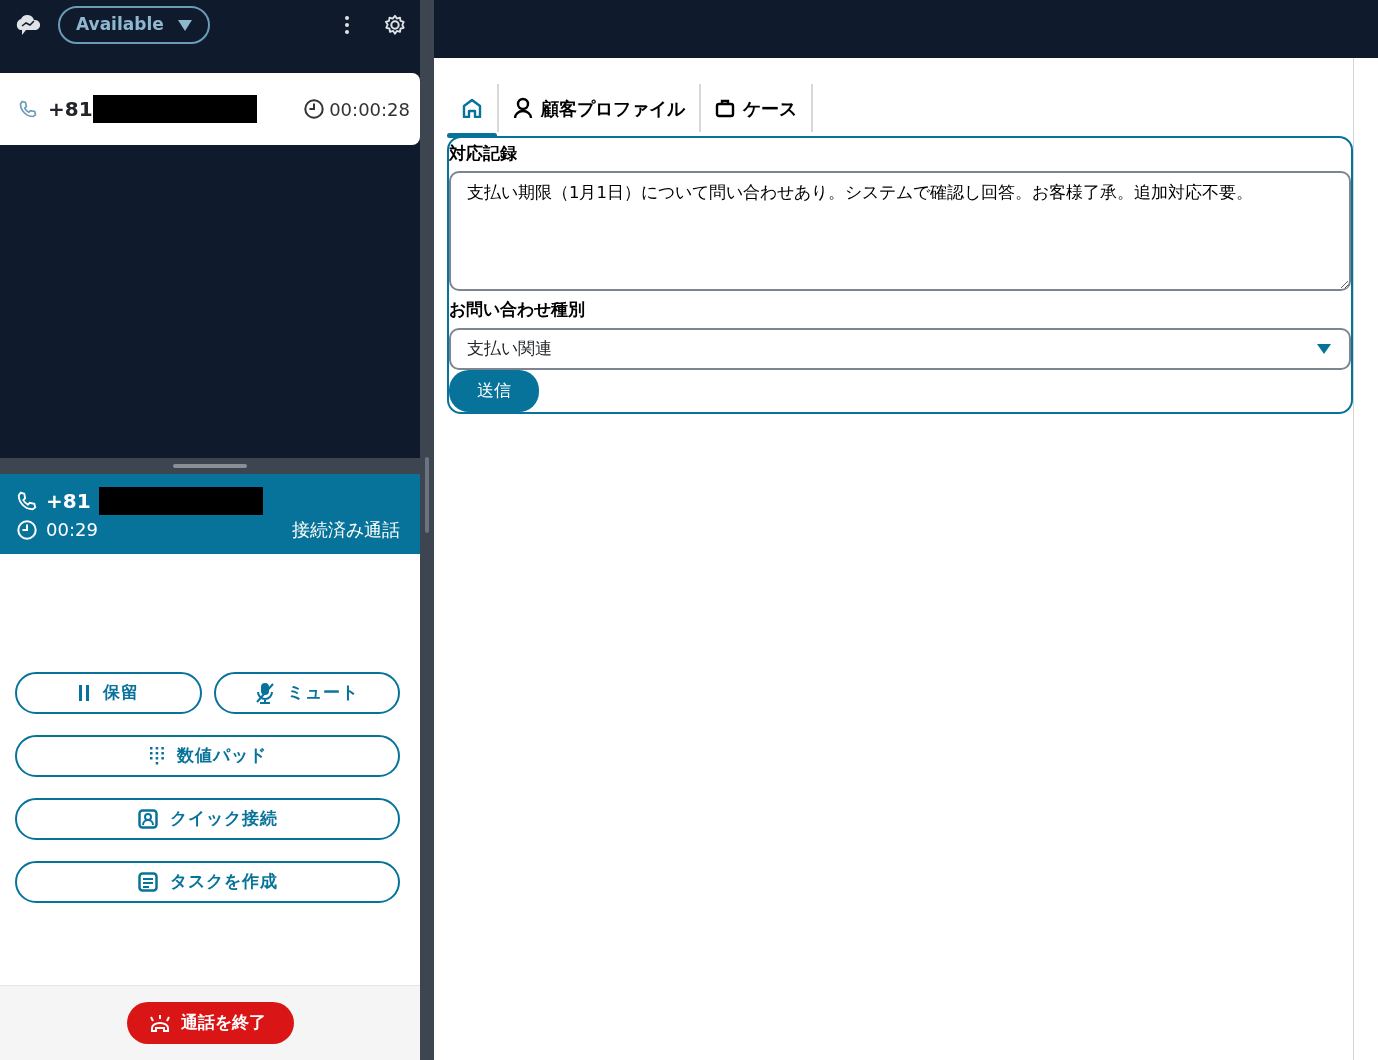 The height and width of the screenshot is (1060, 1378). I want to click on cloud-logo-icon, so click(28, 25).